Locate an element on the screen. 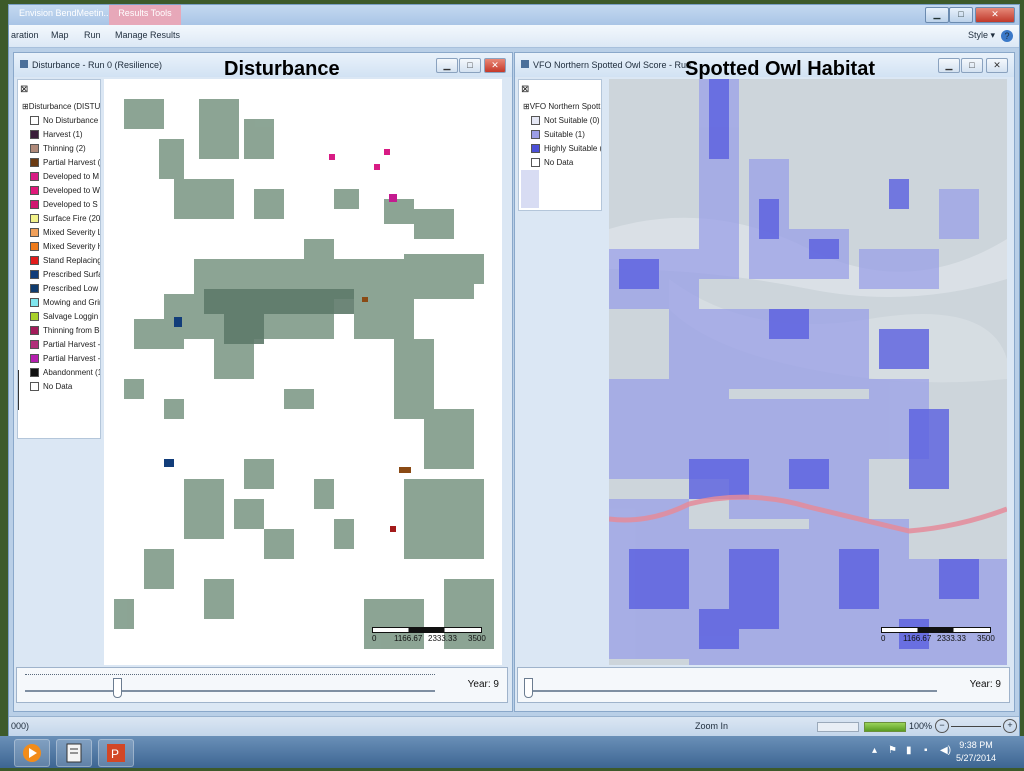 This screenshot has height=771, width=1024. owl-scale-bar: 0 1166.67 2333.33 3500 is located at coordinates (938, 635).